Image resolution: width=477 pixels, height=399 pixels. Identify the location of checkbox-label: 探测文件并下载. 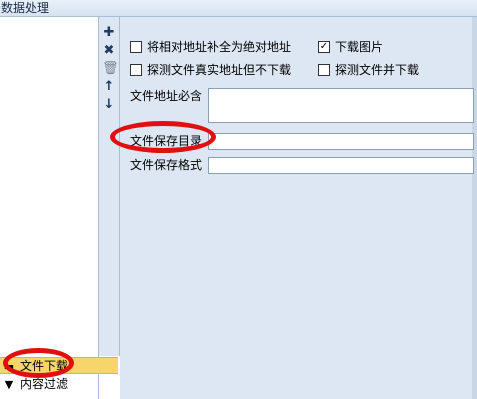
(377, 70).